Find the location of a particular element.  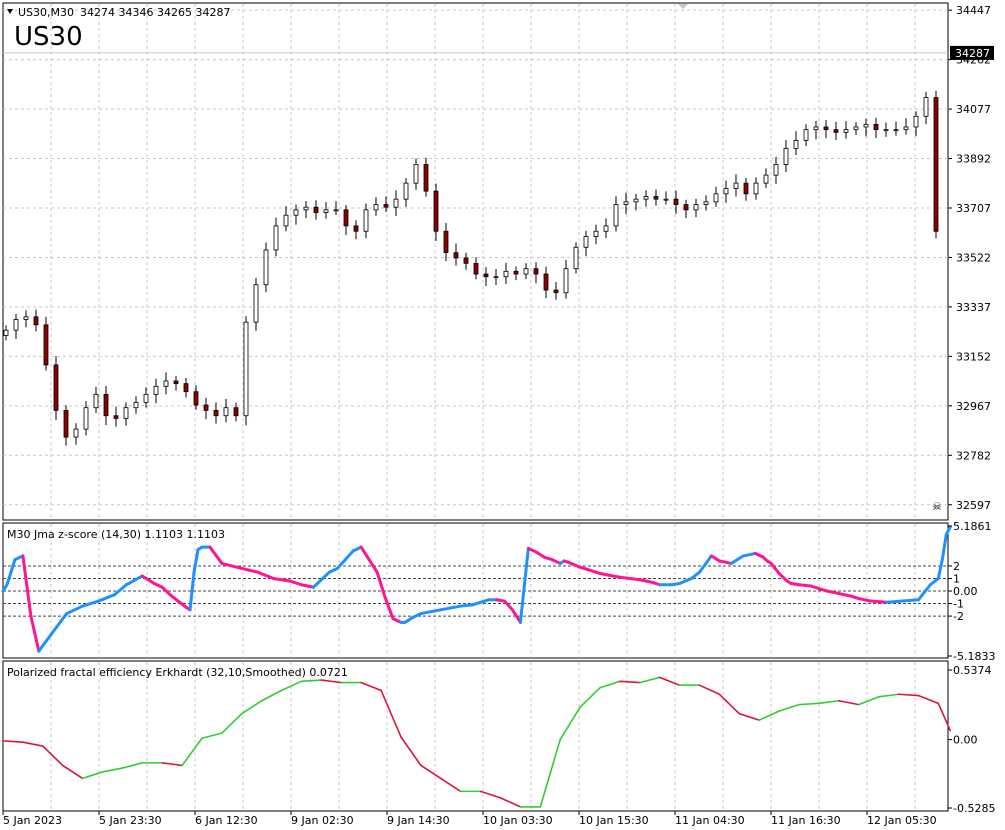

zscore-tick-label: 5.1861 is located at coordinates (972, 526).